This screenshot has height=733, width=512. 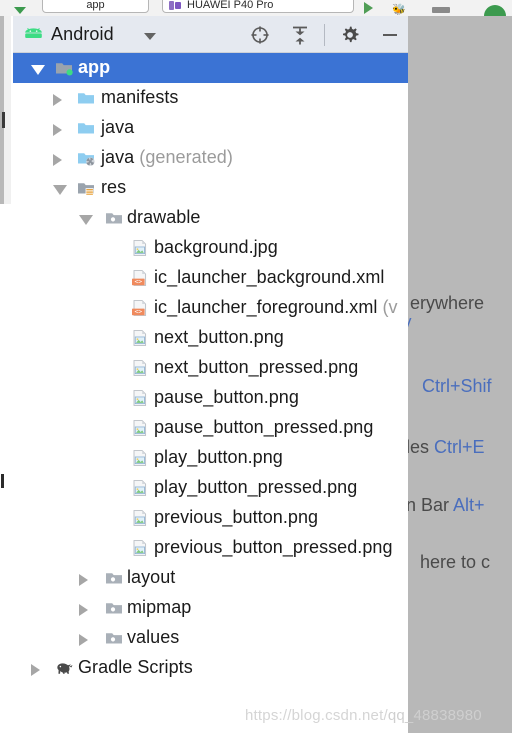 I want to click on tree-row-name: values, so click(x=153, y=637).